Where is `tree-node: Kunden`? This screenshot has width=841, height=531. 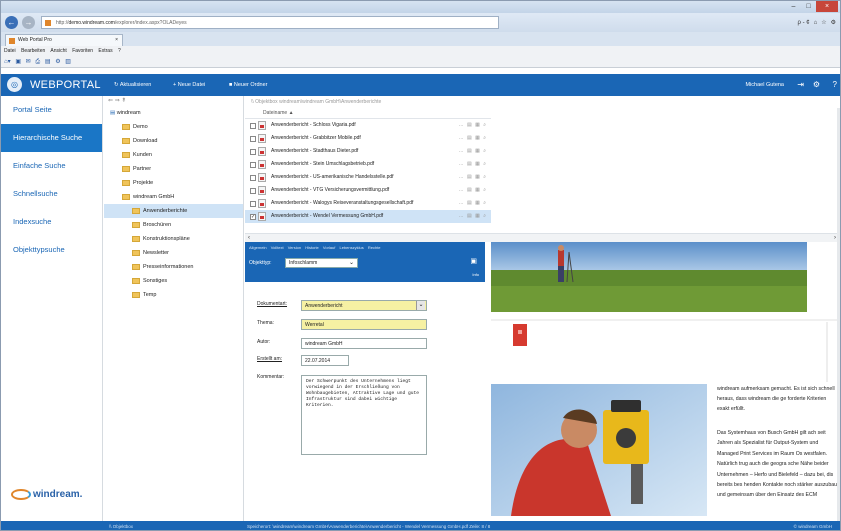 tree-node: Kunden is located at coordinates (173, 155).